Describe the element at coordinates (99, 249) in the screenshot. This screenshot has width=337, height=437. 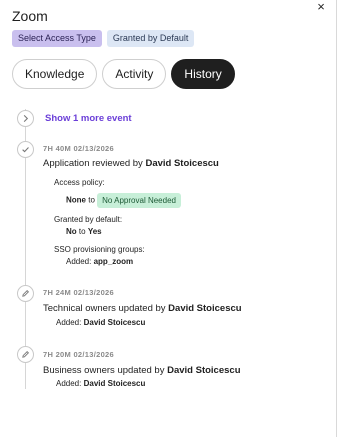
I see `sso-groups-label: SSO provisioning groups:` at that location.